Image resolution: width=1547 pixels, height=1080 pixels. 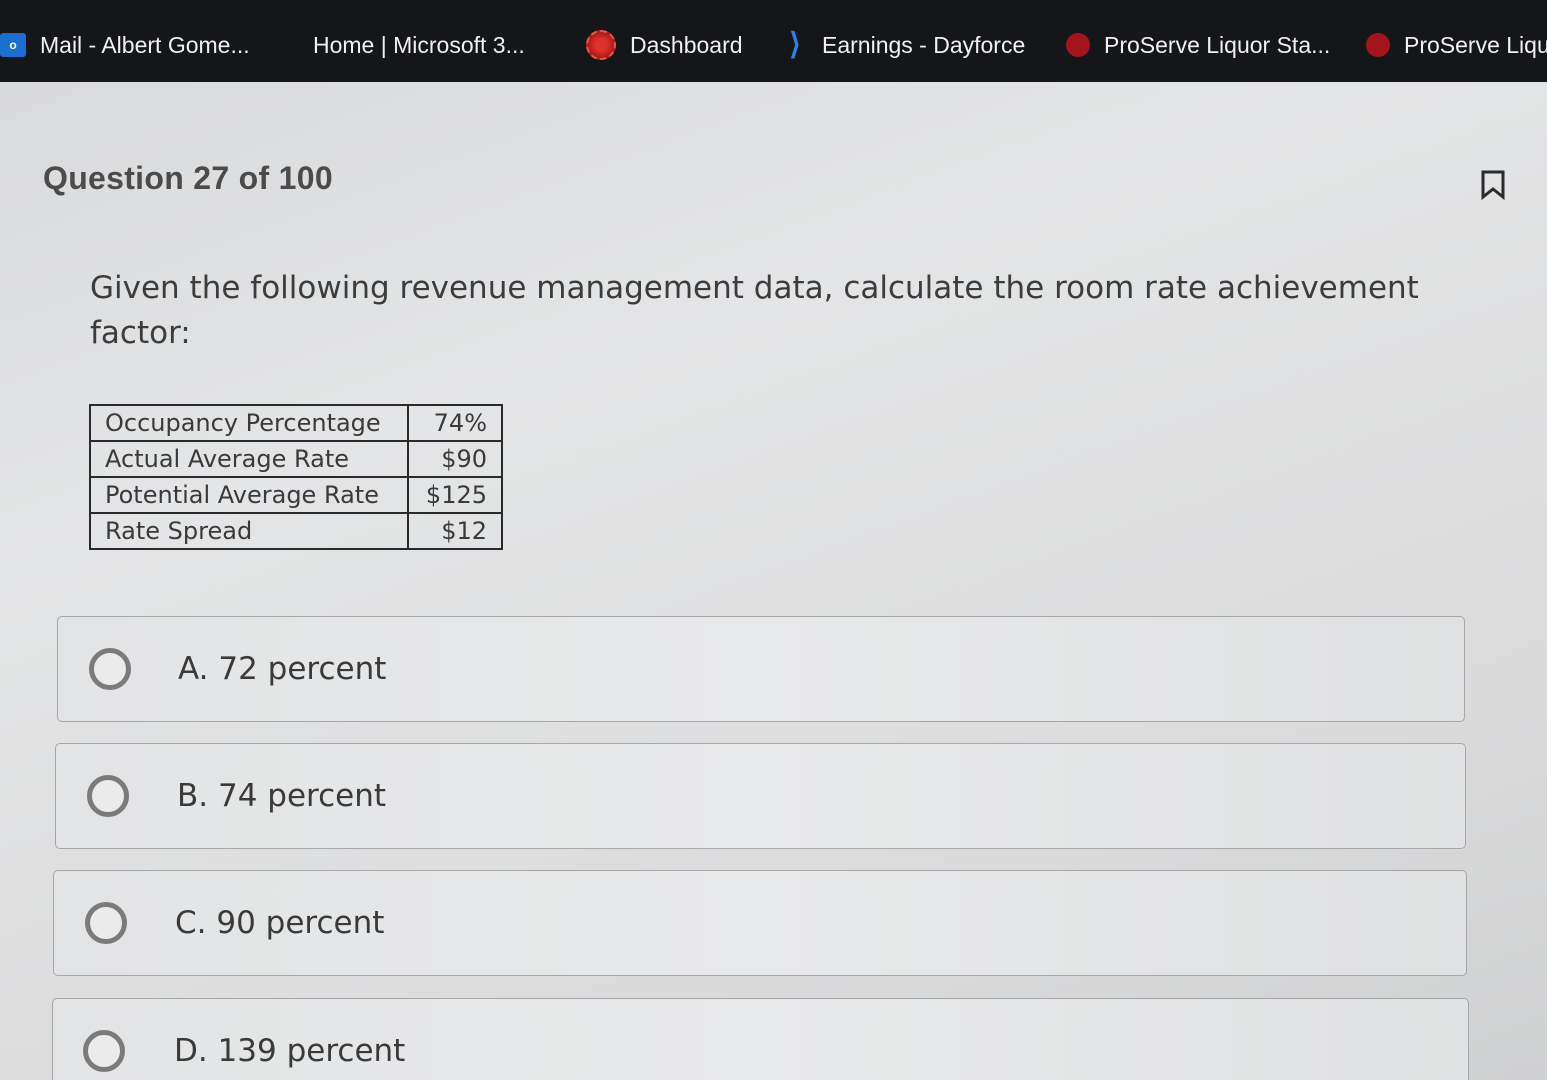 What do you see at coordinates (455, 495) in the screenshot?
I see `table-cell-value: $125` at bounding box center [455, 495].